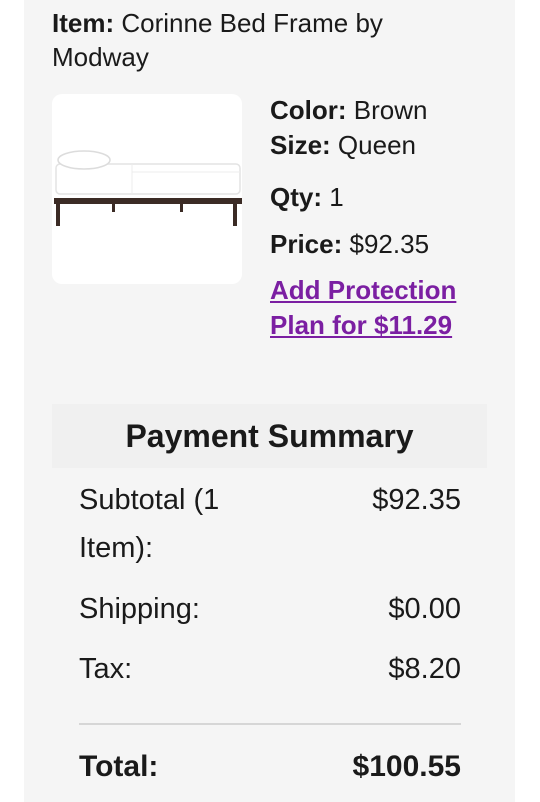 The height and width of the screenshot is (802, 540). I want to click on tax-label: Tax:, so click(106, 669).